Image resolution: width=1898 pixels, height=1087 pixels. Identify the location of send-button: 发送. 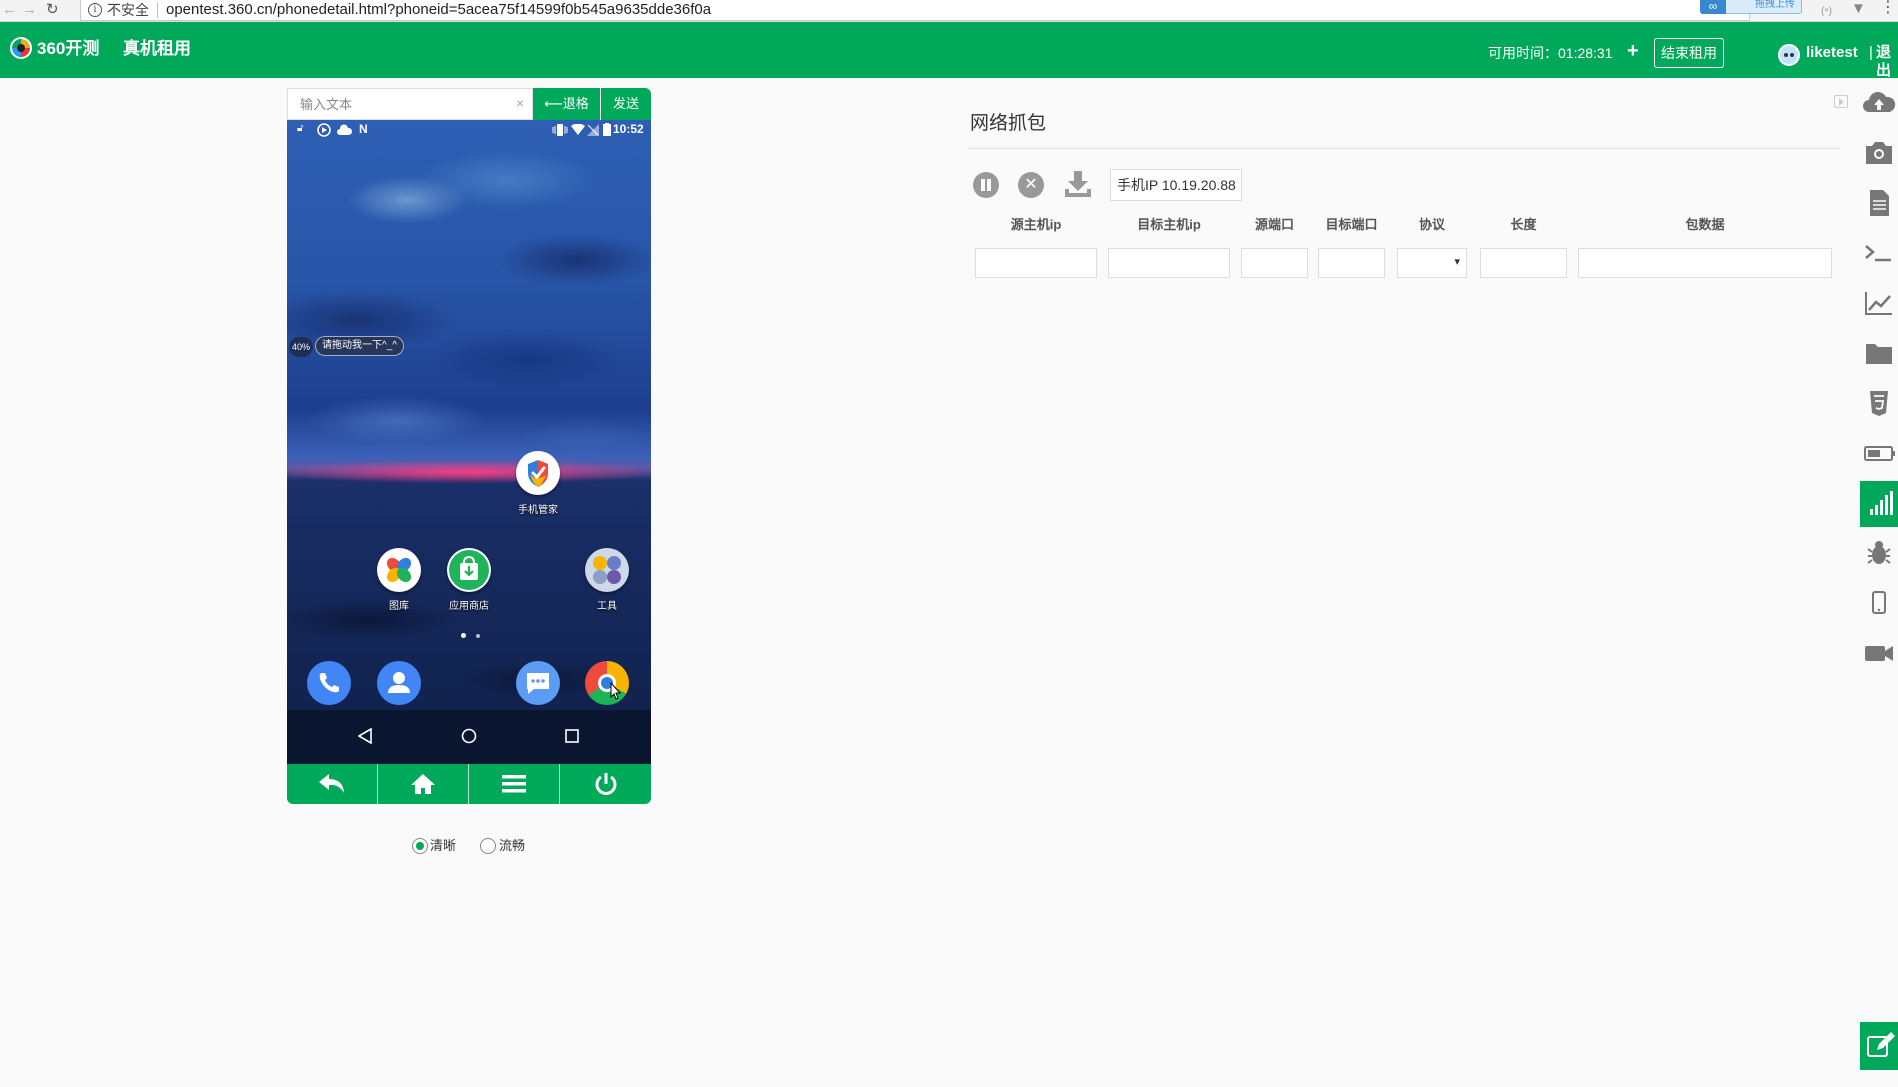
(626, 104).